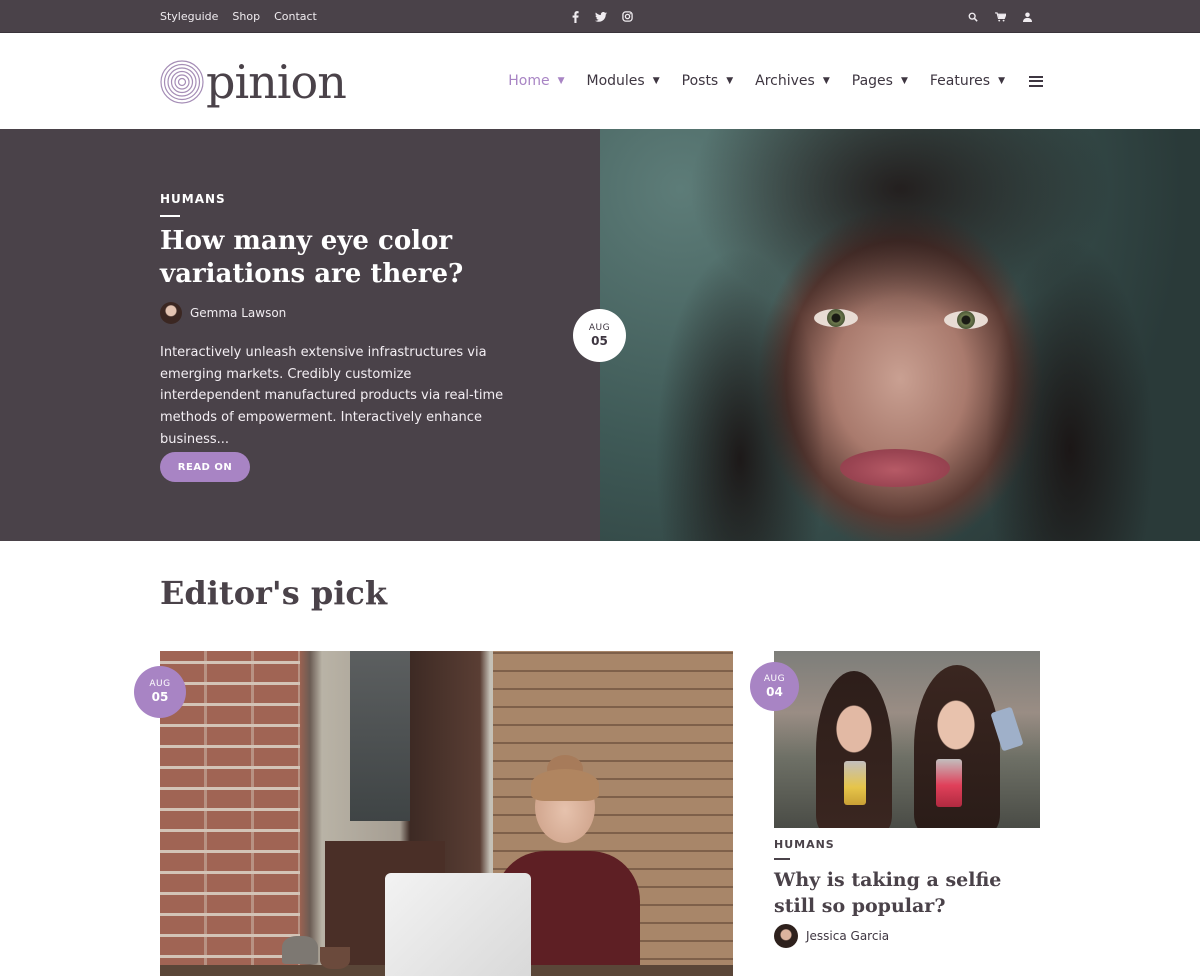  I want to click on cart-icon, so click(1000, 17).